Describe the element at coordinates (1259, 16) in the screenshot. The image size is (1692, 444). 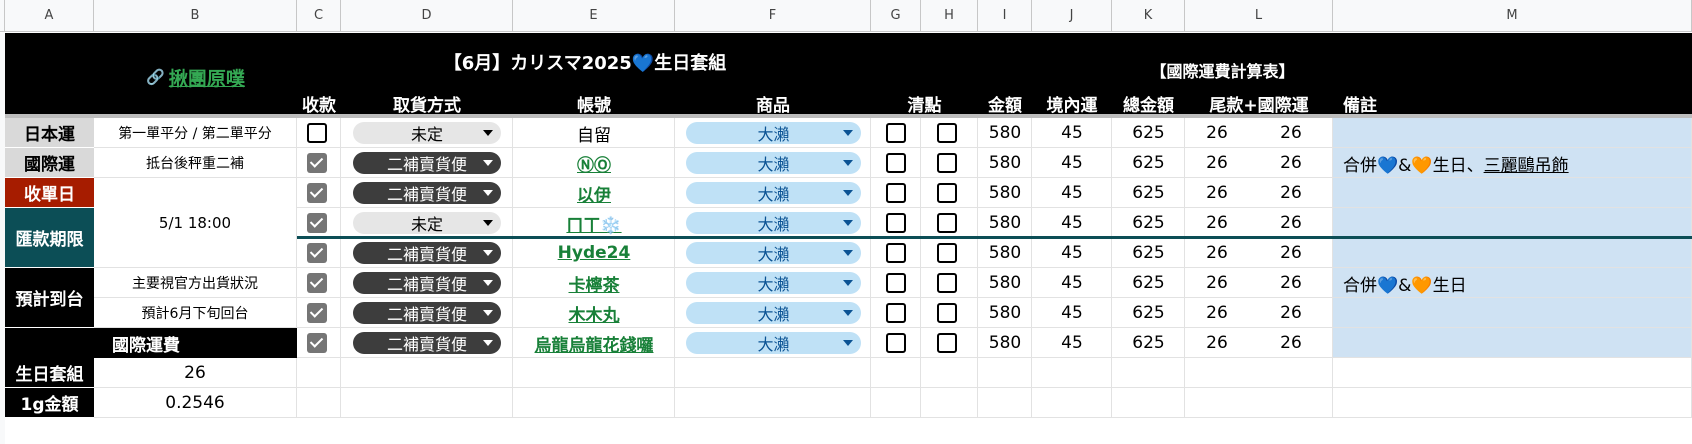
I see `column-header-l: L` at that location.